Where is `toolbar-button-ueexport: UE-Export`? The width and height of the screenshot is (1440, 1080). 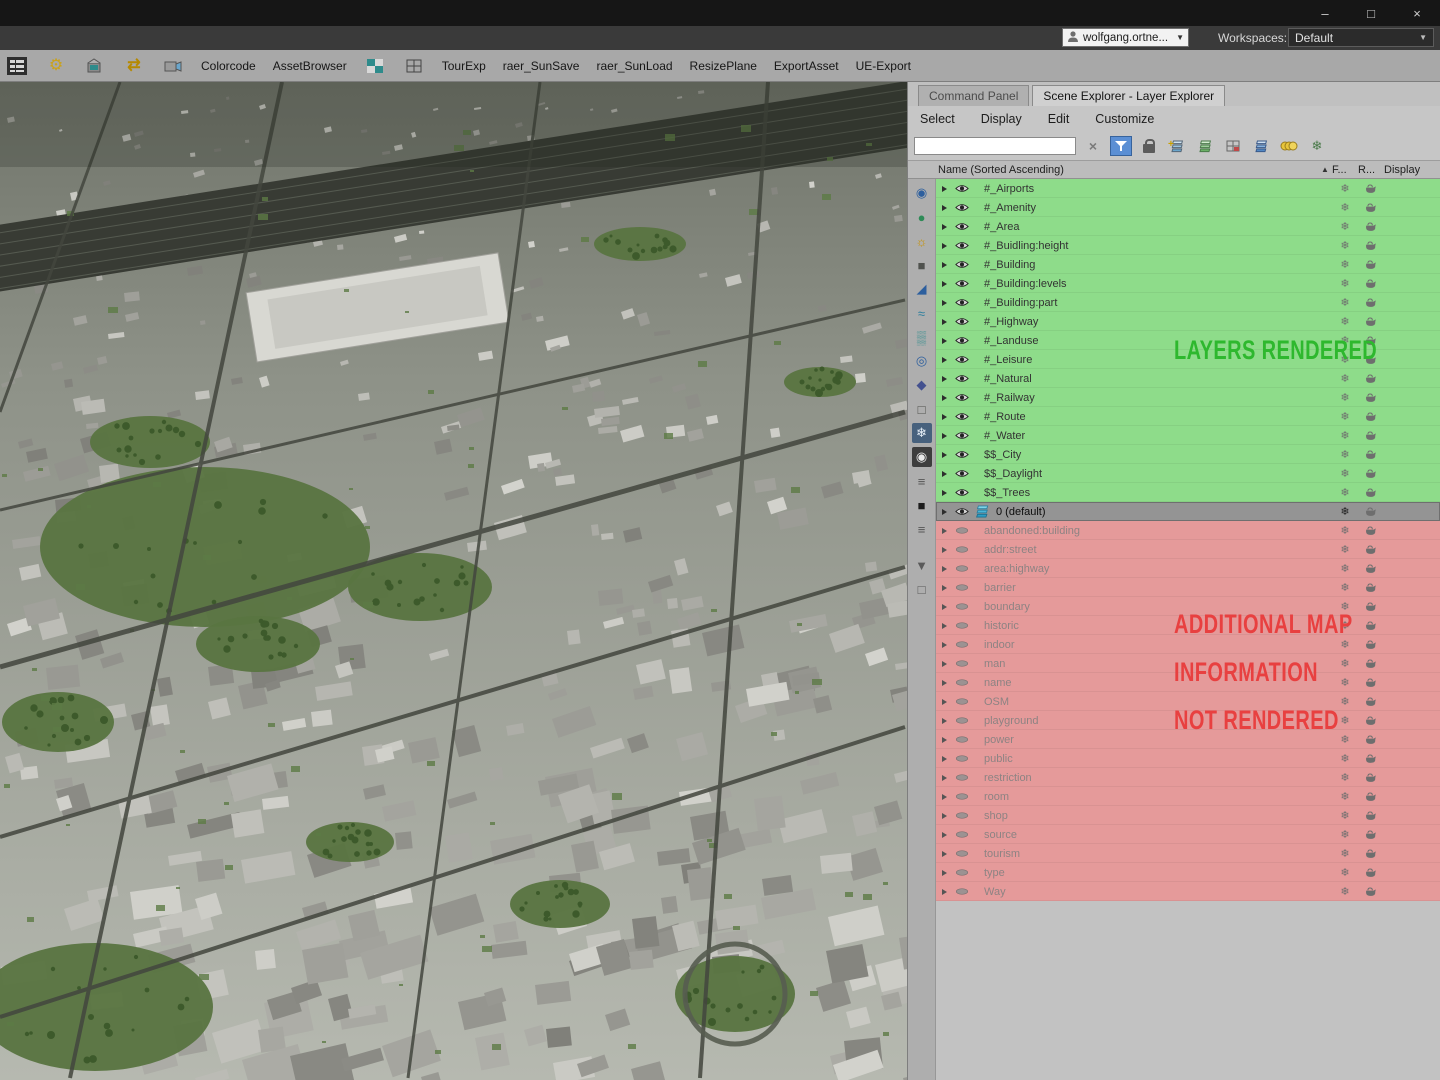 toolbar-button-ueexport: UE-Export is located at coordinates (883, 66).